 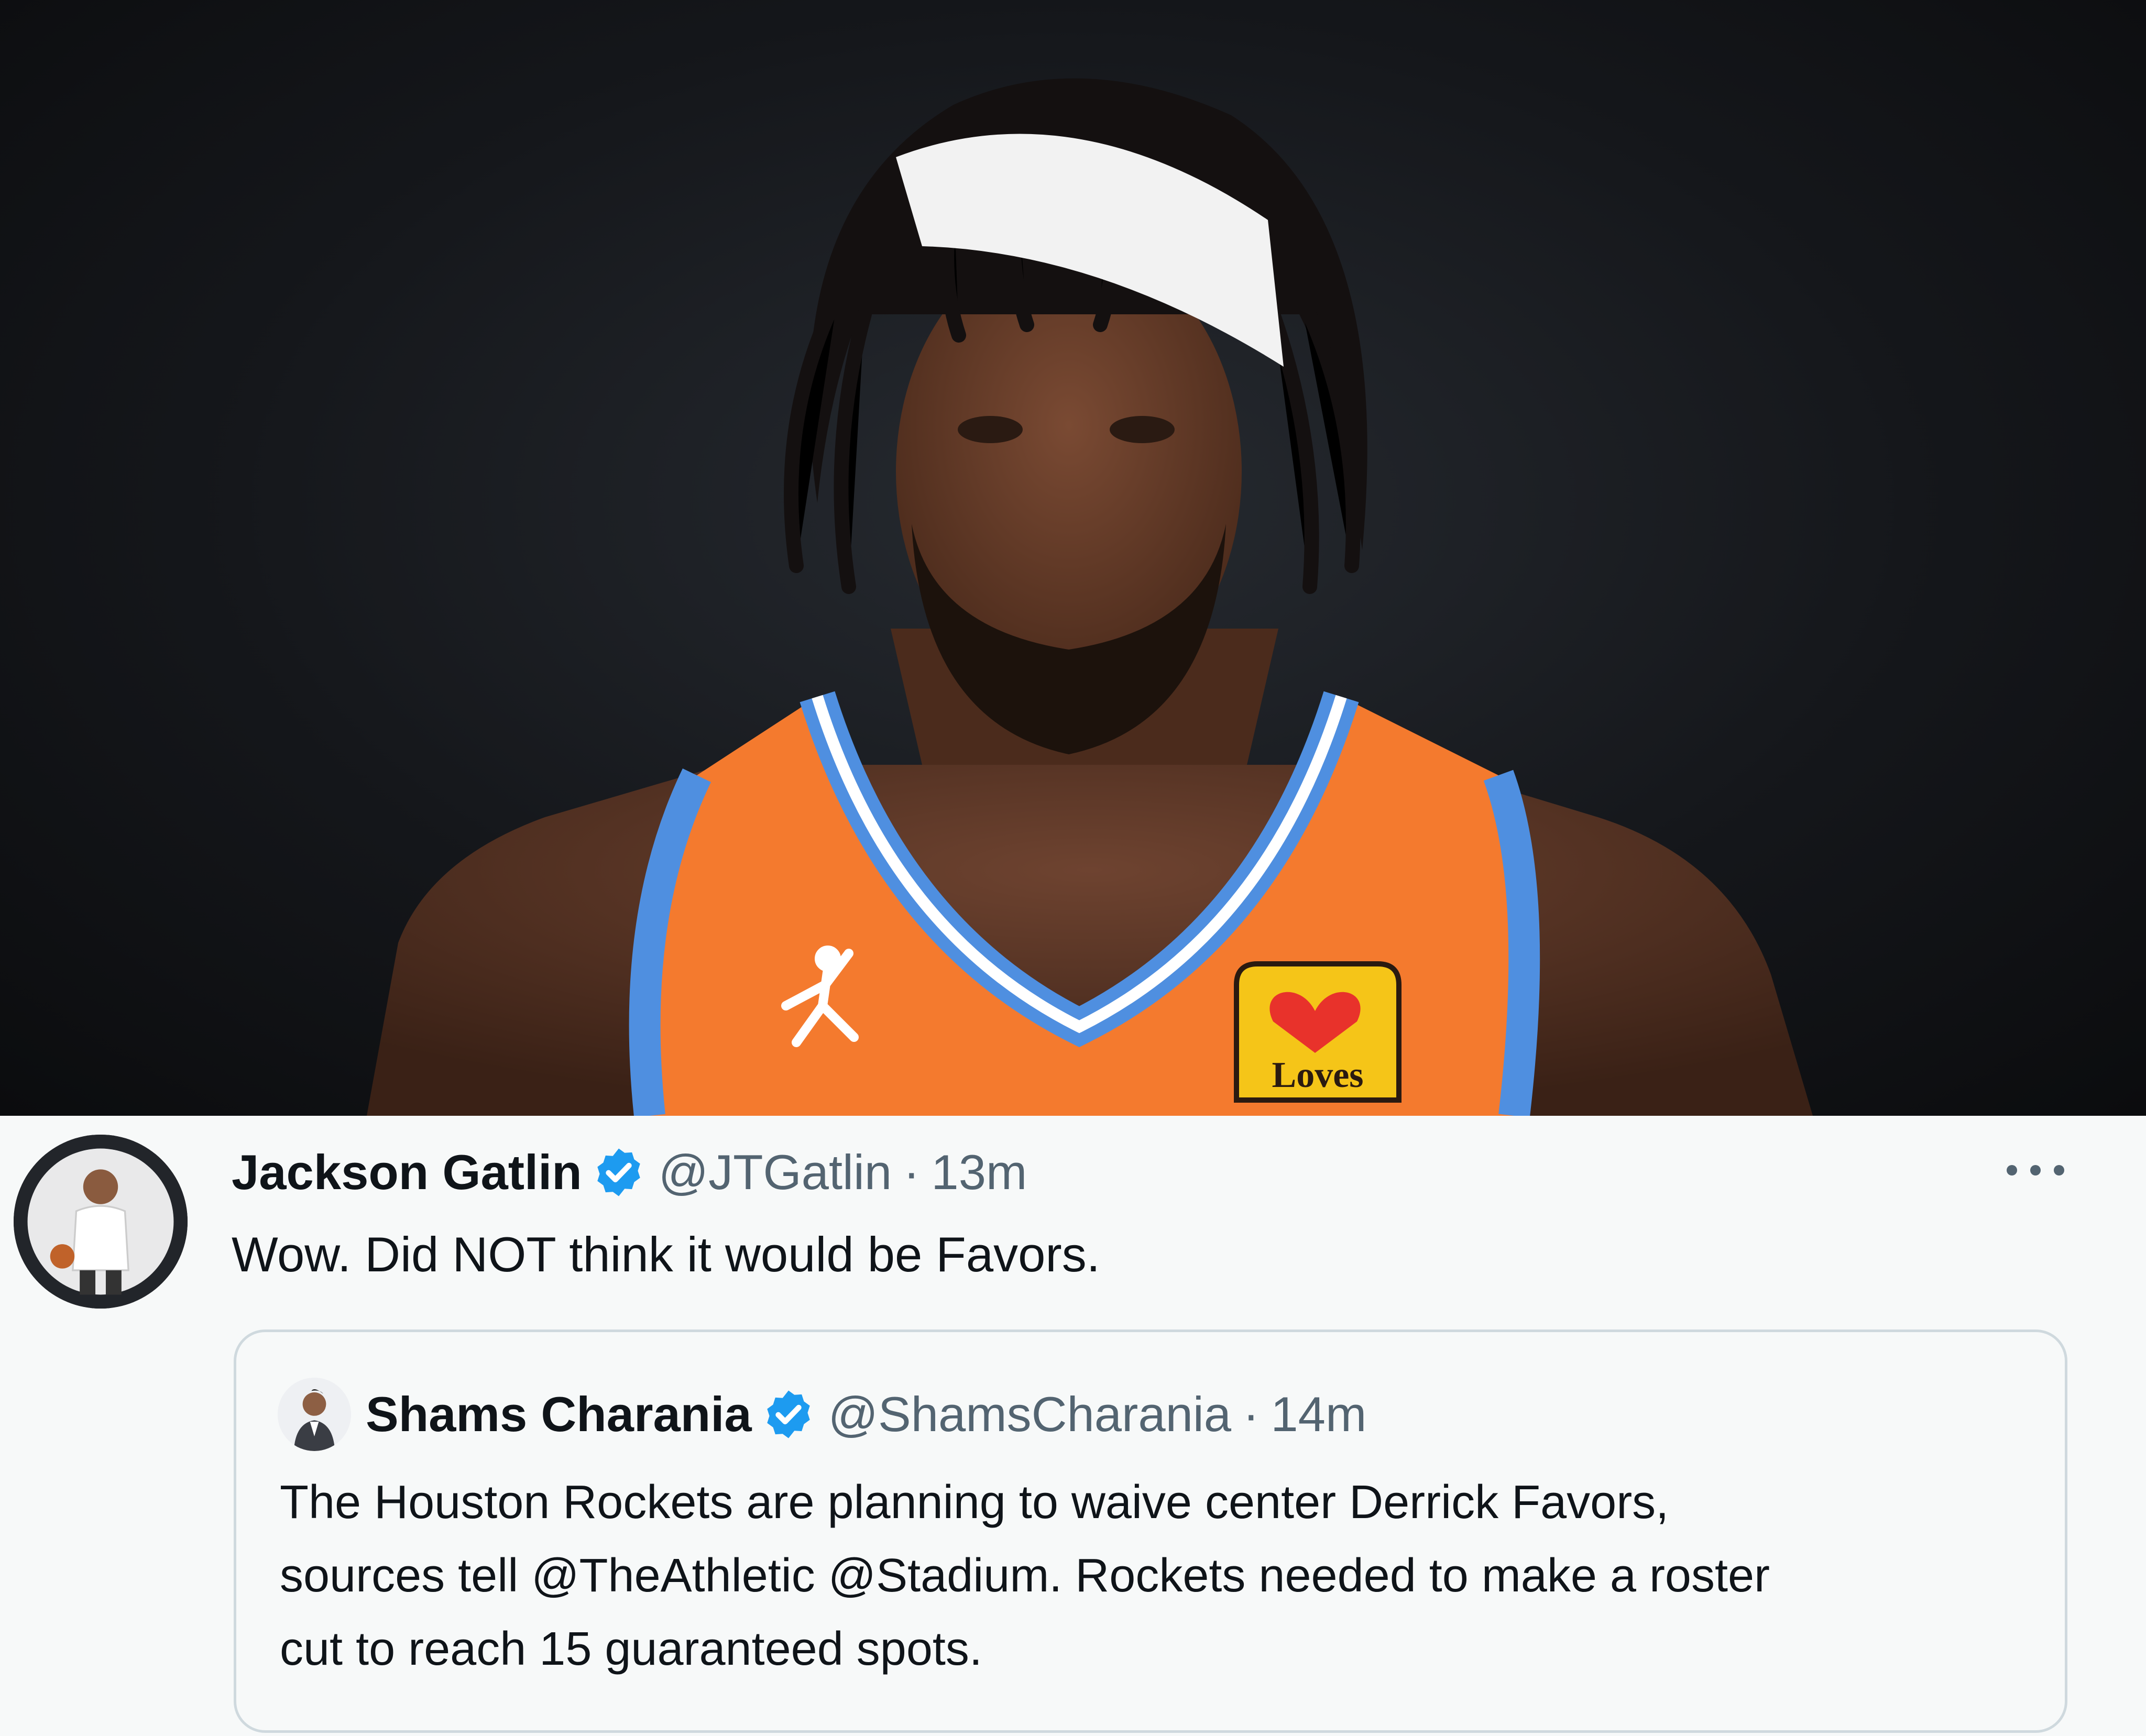 What do you see at coordinates (1318, 1075) in the screenshot?
I see `sponsor-patch-text: Loves` at bounding box center [1318, 1075].